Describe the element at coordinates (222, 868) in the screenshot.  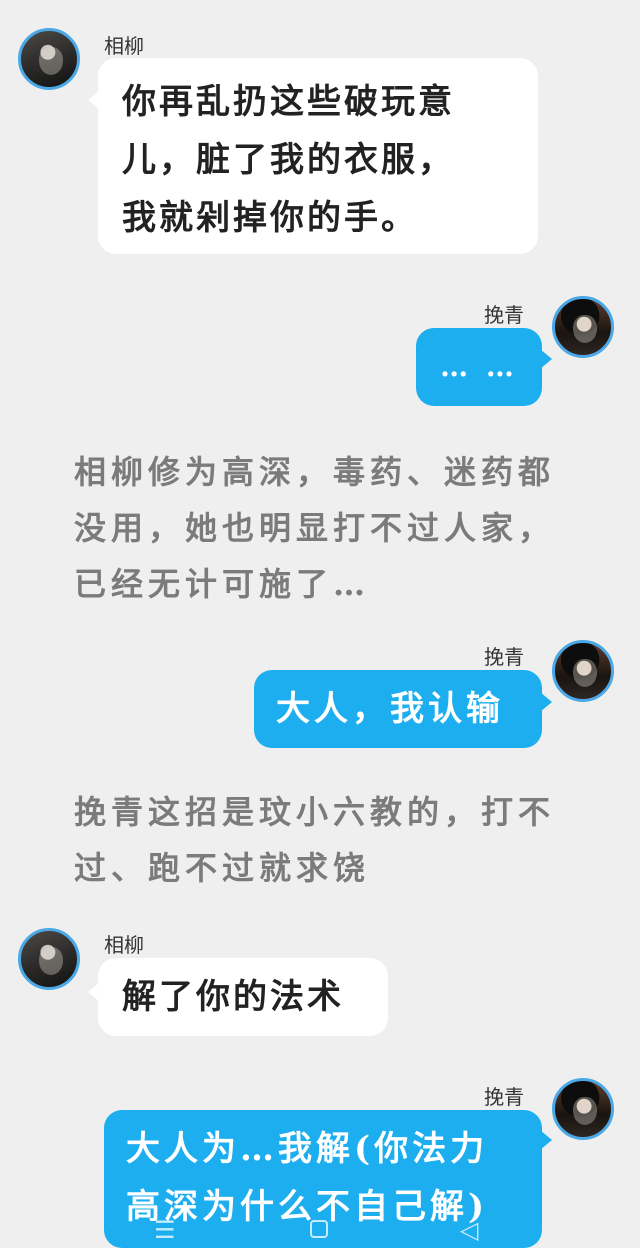
I see `narration-line: 过、跑不过就求饶` at that location.